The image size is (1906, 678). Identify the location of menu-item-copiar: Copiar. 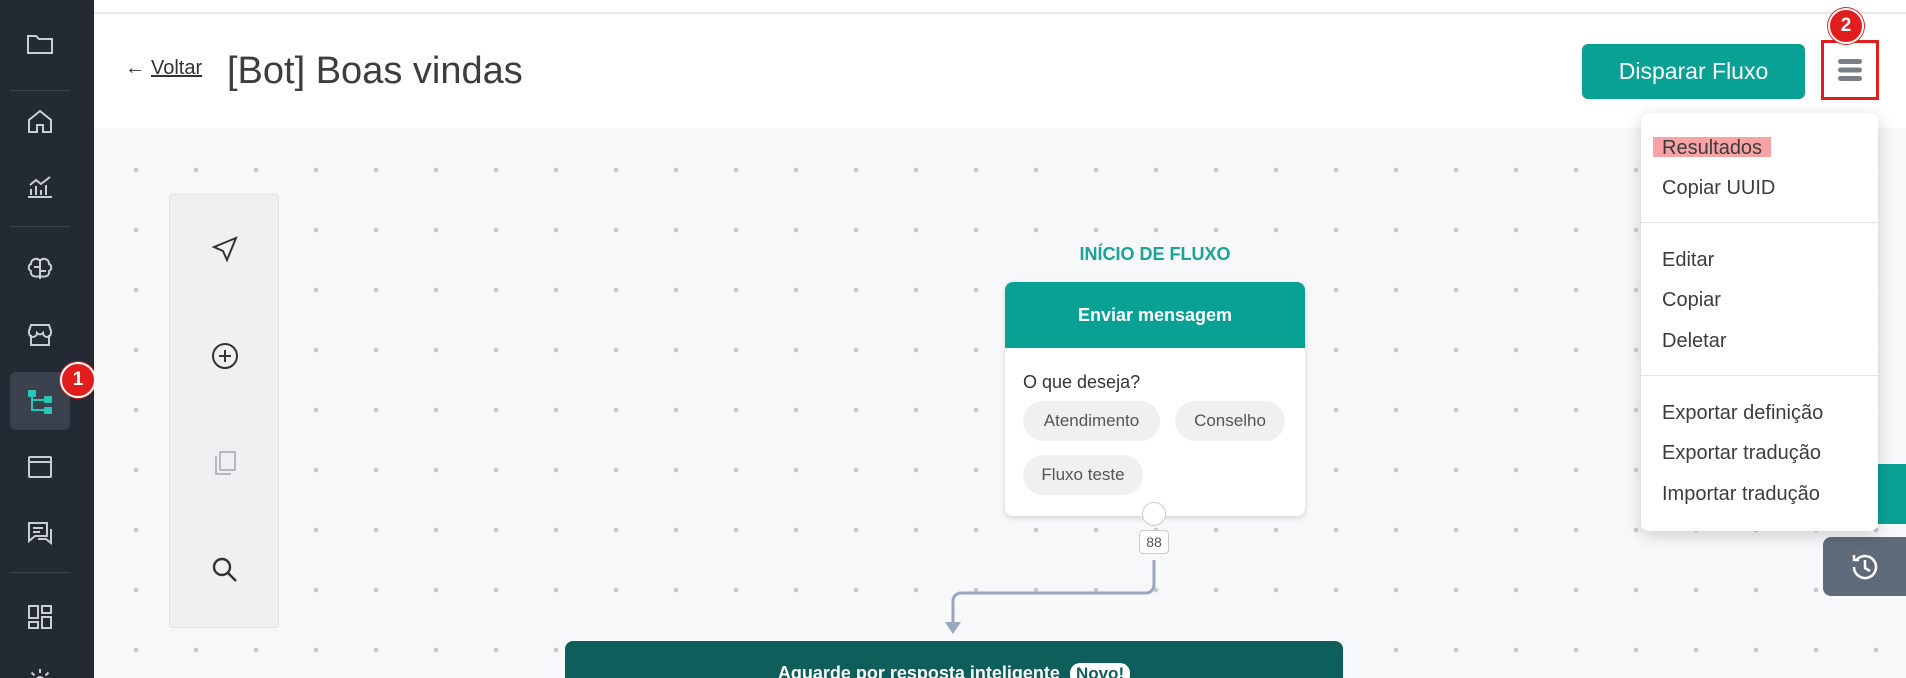
(1691, 300).